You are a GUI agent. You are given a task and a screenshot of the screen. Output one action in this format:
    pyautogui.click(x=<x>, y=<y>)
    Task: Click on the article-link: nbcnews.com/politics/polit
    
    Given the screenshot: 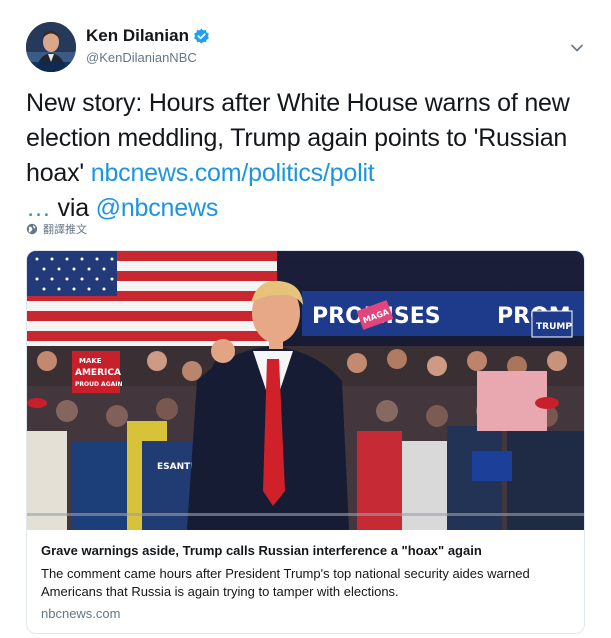 What is the action you would take?
    pyautogui.click(x=233, y=173)
    